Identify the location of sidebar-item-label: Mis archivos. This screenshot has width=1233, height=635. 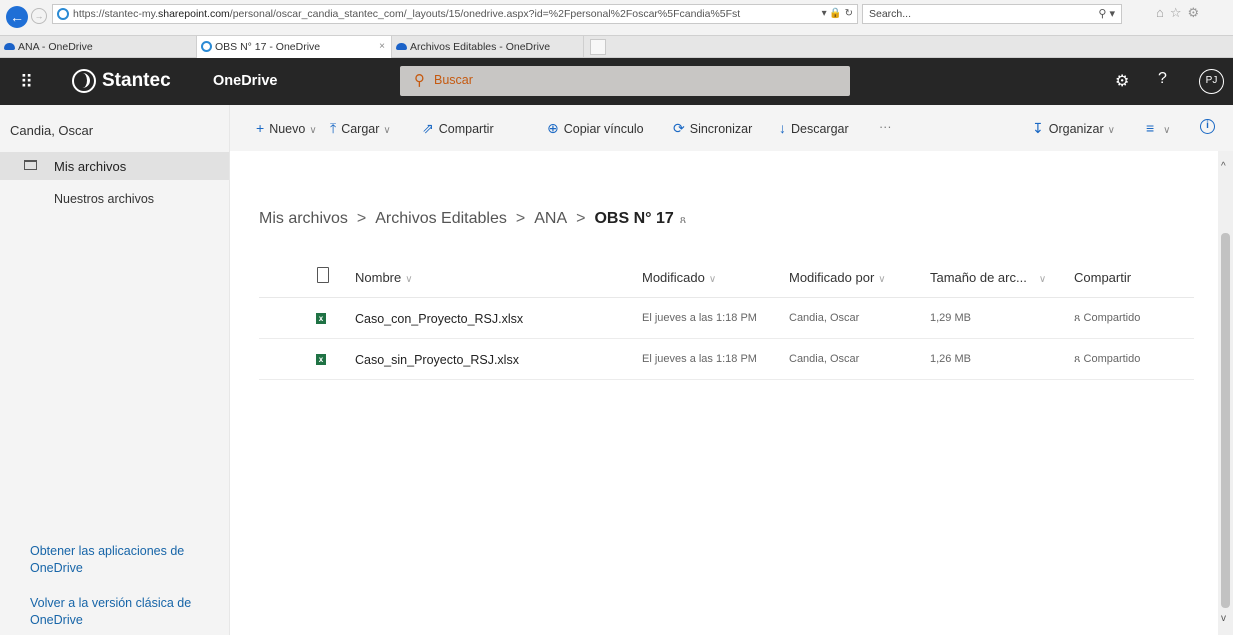
(90, 166).